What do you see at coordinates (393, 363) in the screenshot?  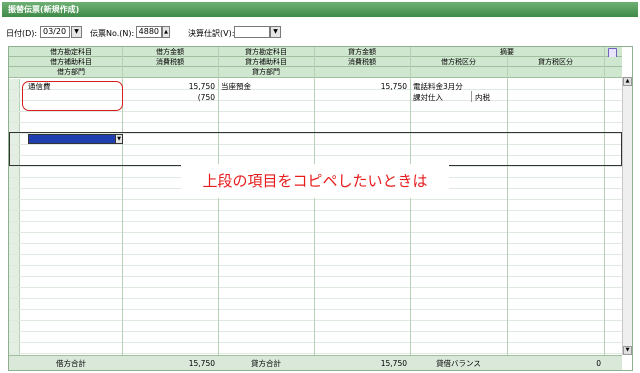 I see `credit-total-value: 15,750` at bounding box center [393, 363].